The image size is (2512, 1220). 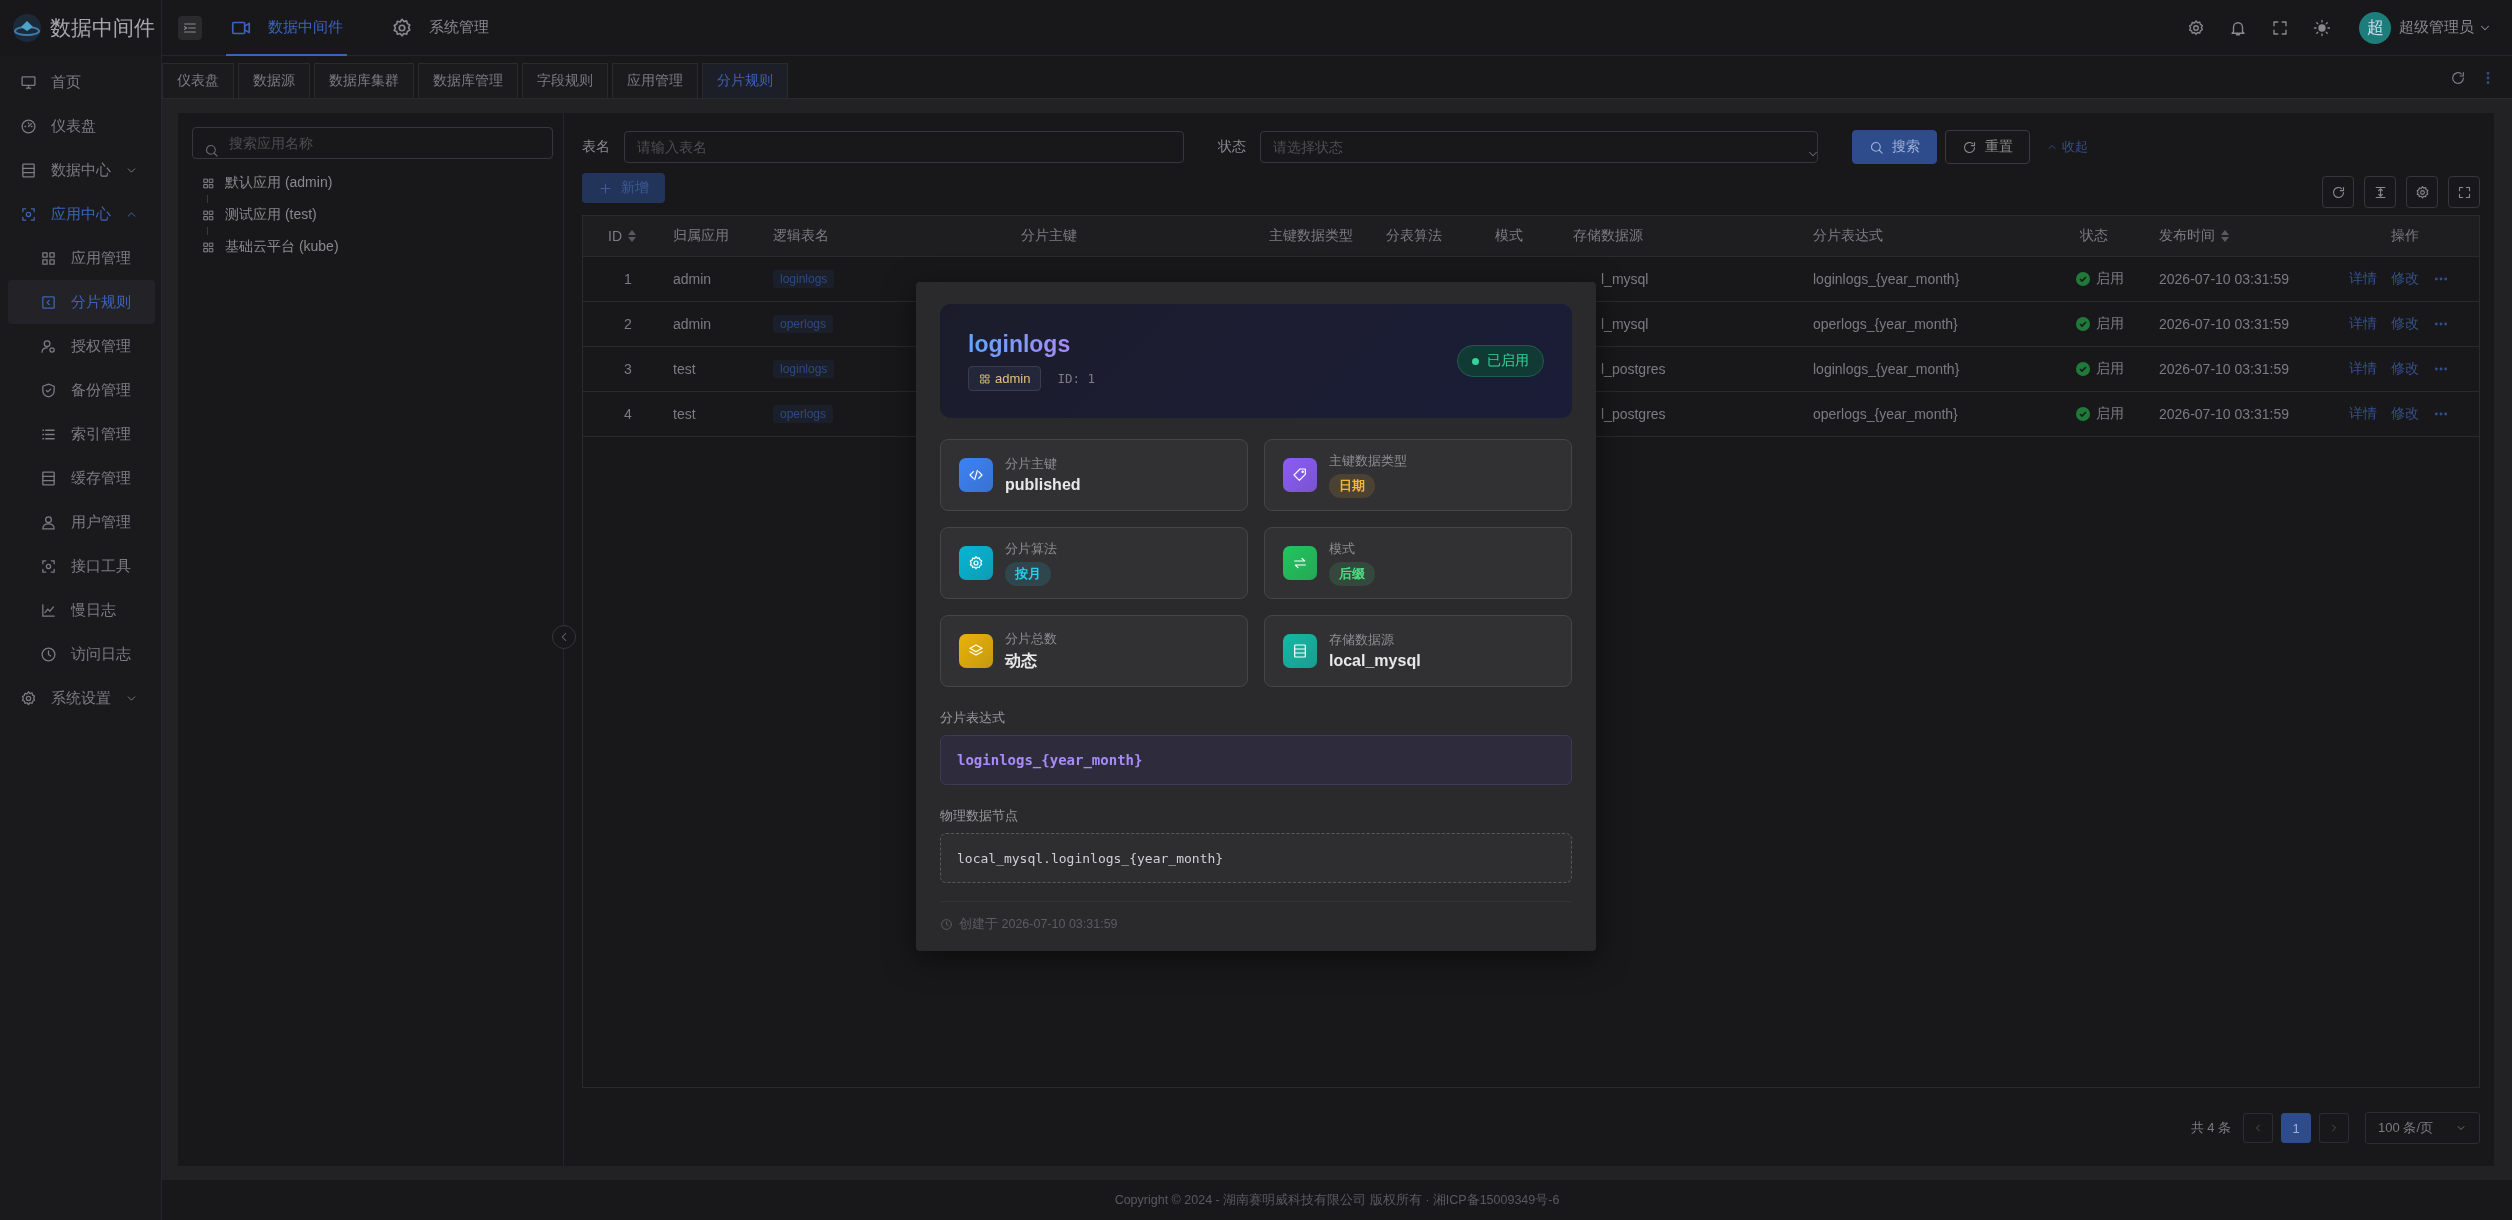 What do you see at coordinates (2322, 27) in the screenshot?
I see `sun-icon` at bounding box center [2322, 27].